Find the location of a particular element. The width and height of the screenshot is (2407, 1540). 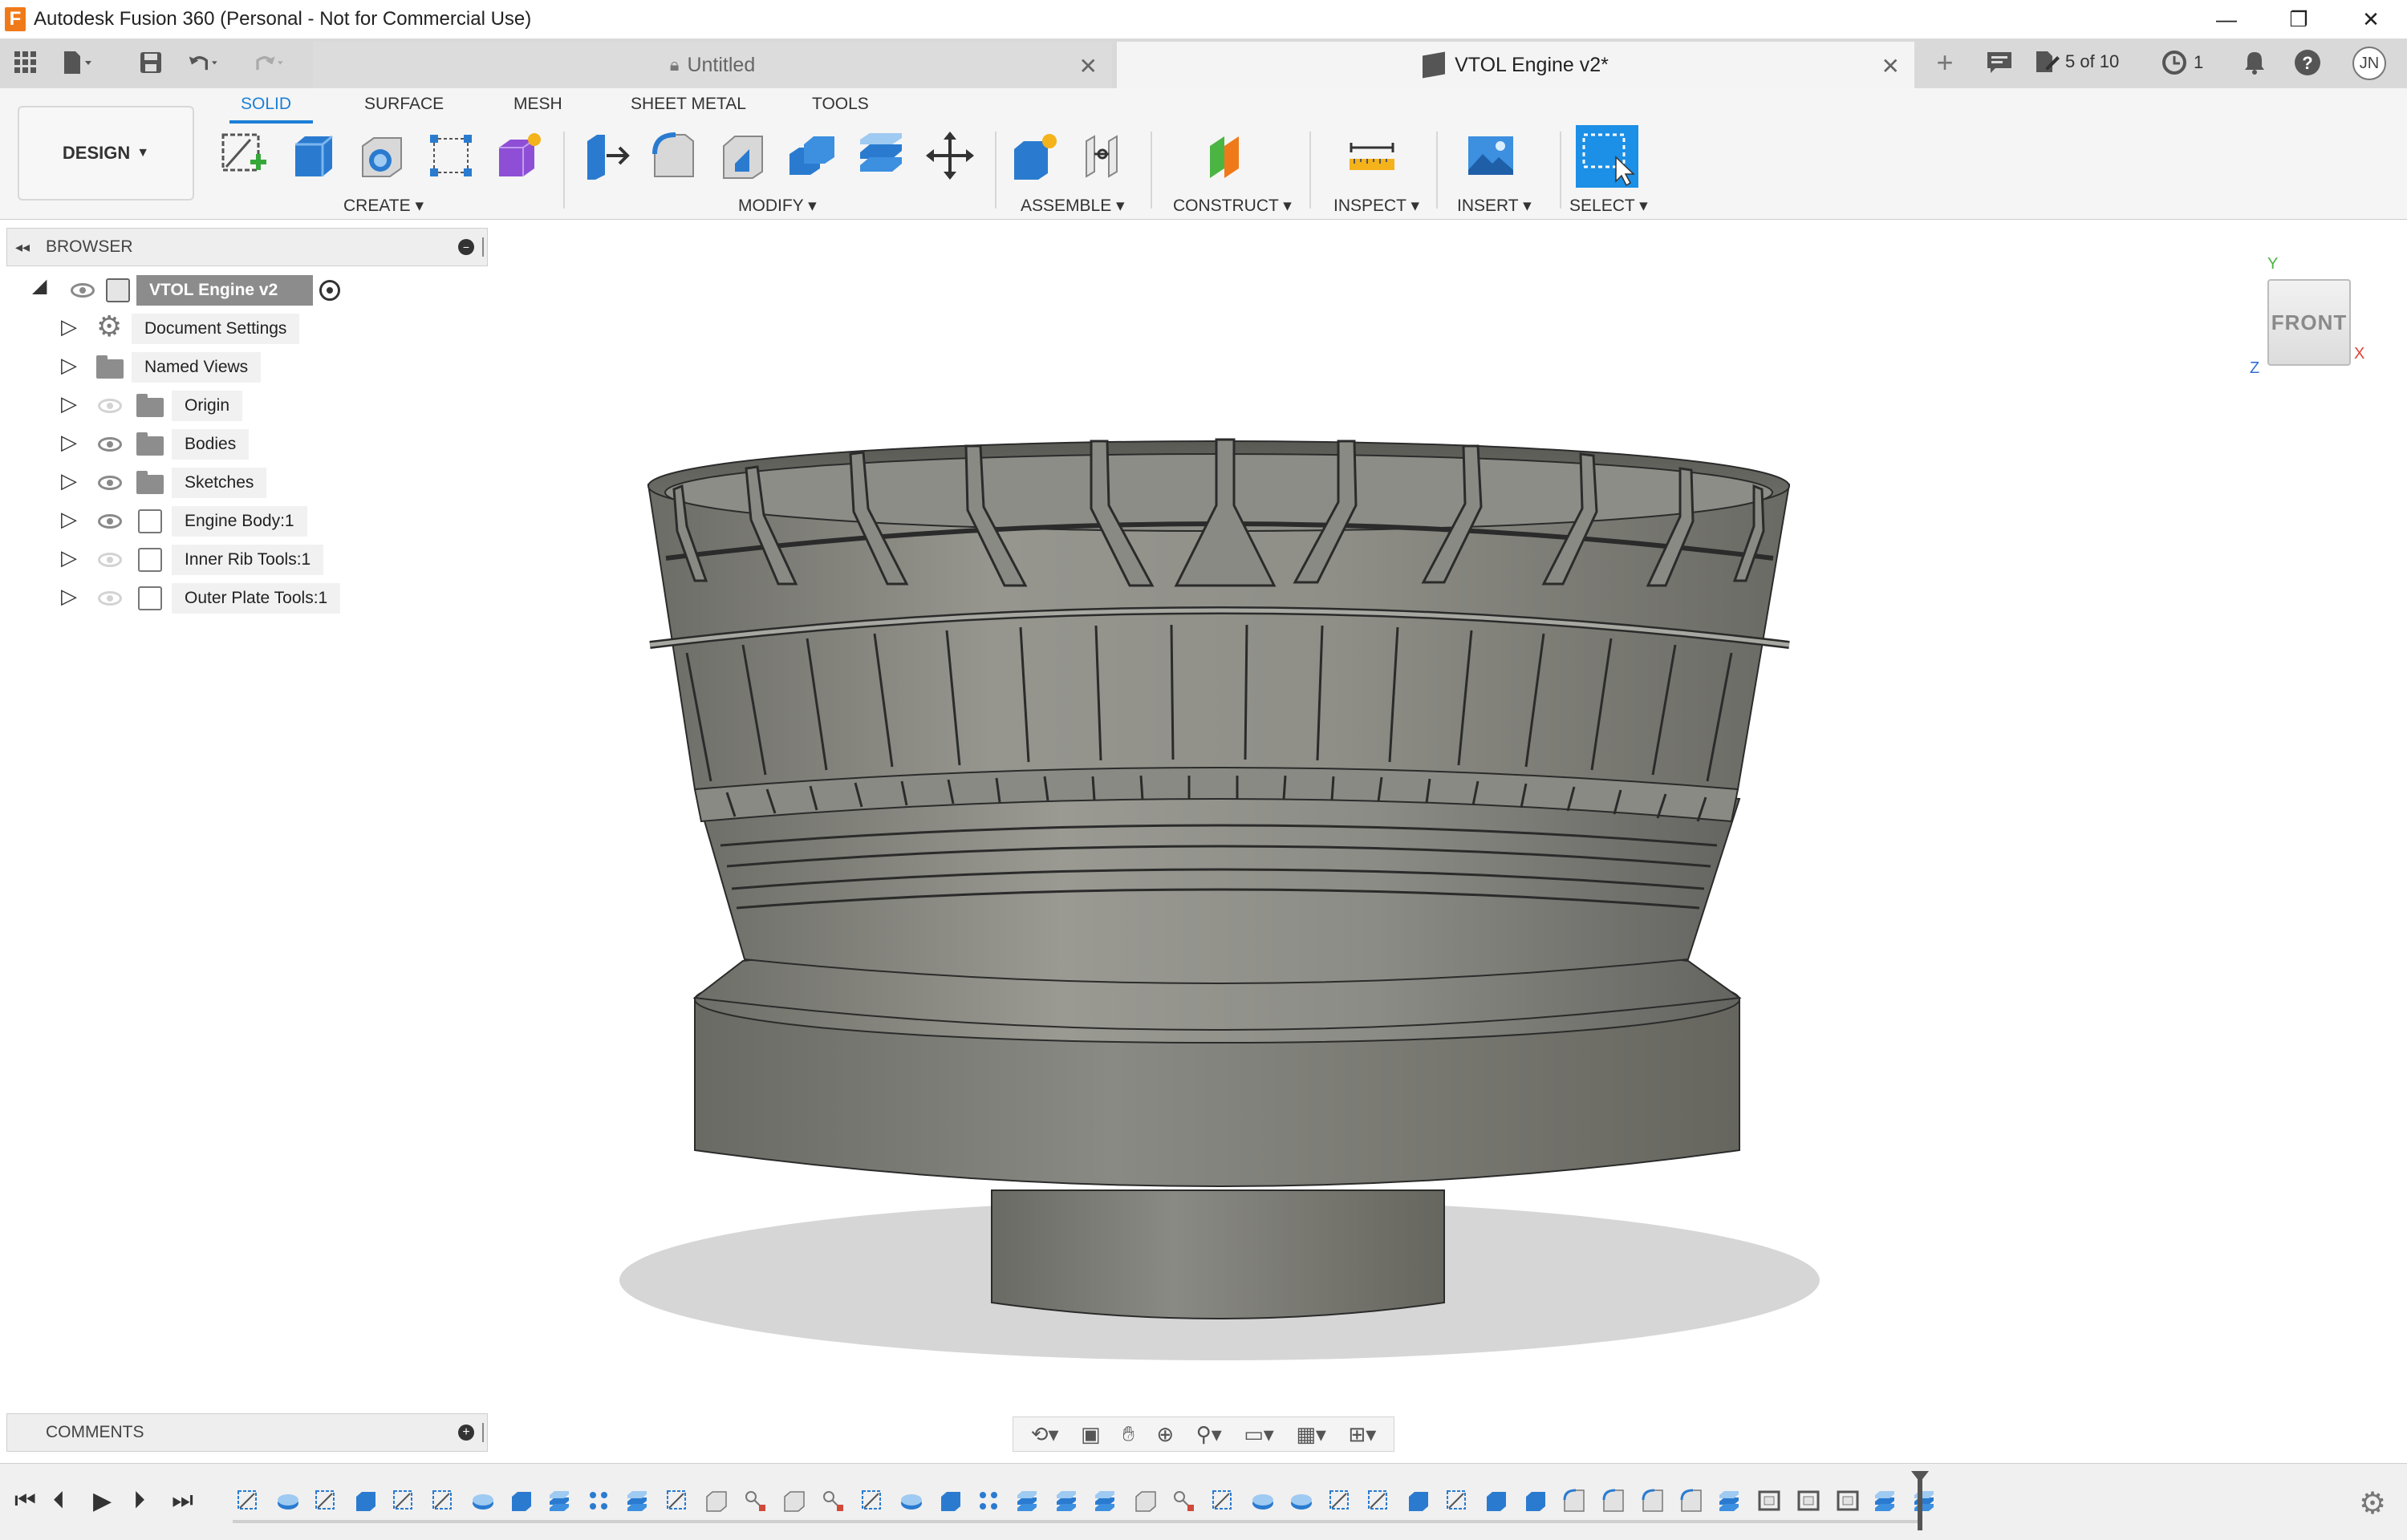

close-window-button: ✕ is located at coordinates (2371, 19).